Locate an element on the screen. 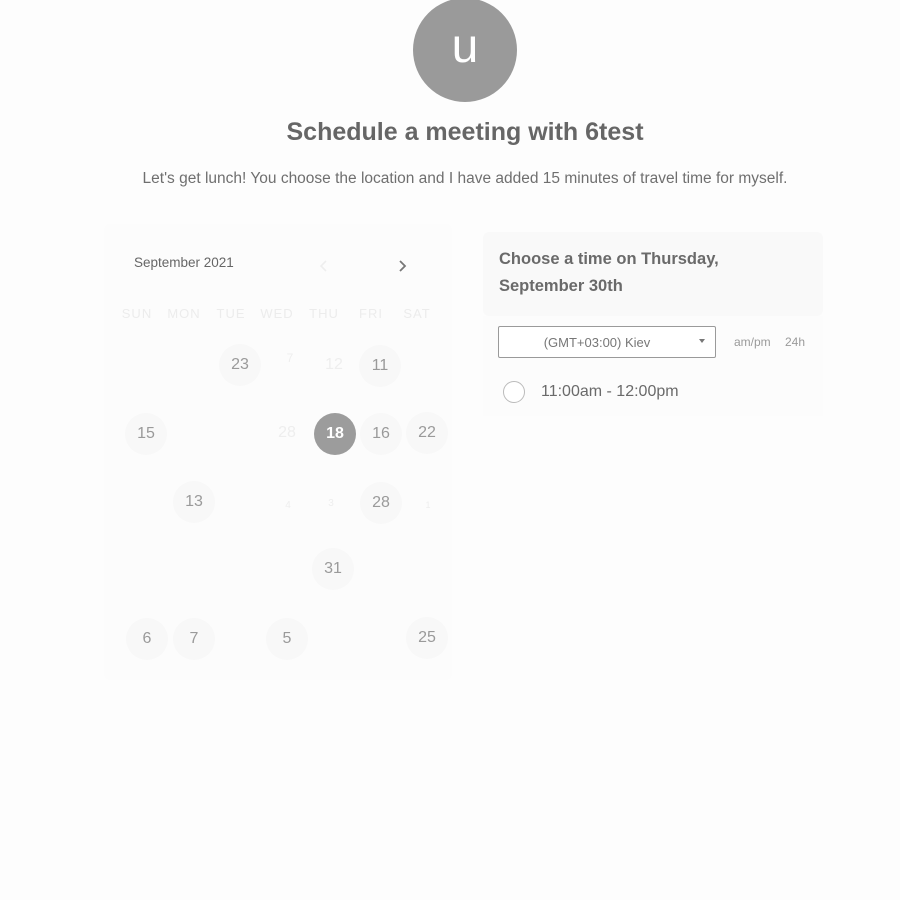  calendar-day-unavailable: 7 is located at coordinates (290, 358).